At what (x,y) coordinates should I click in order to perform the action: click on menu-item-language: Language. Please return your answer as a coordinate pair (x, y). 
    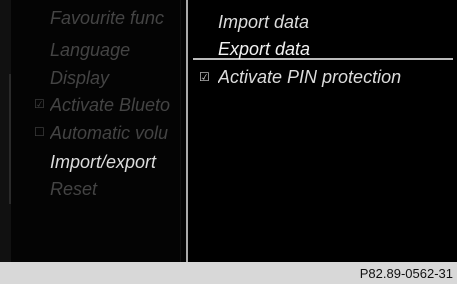
    Looking at the image, I should click on (115, 50).